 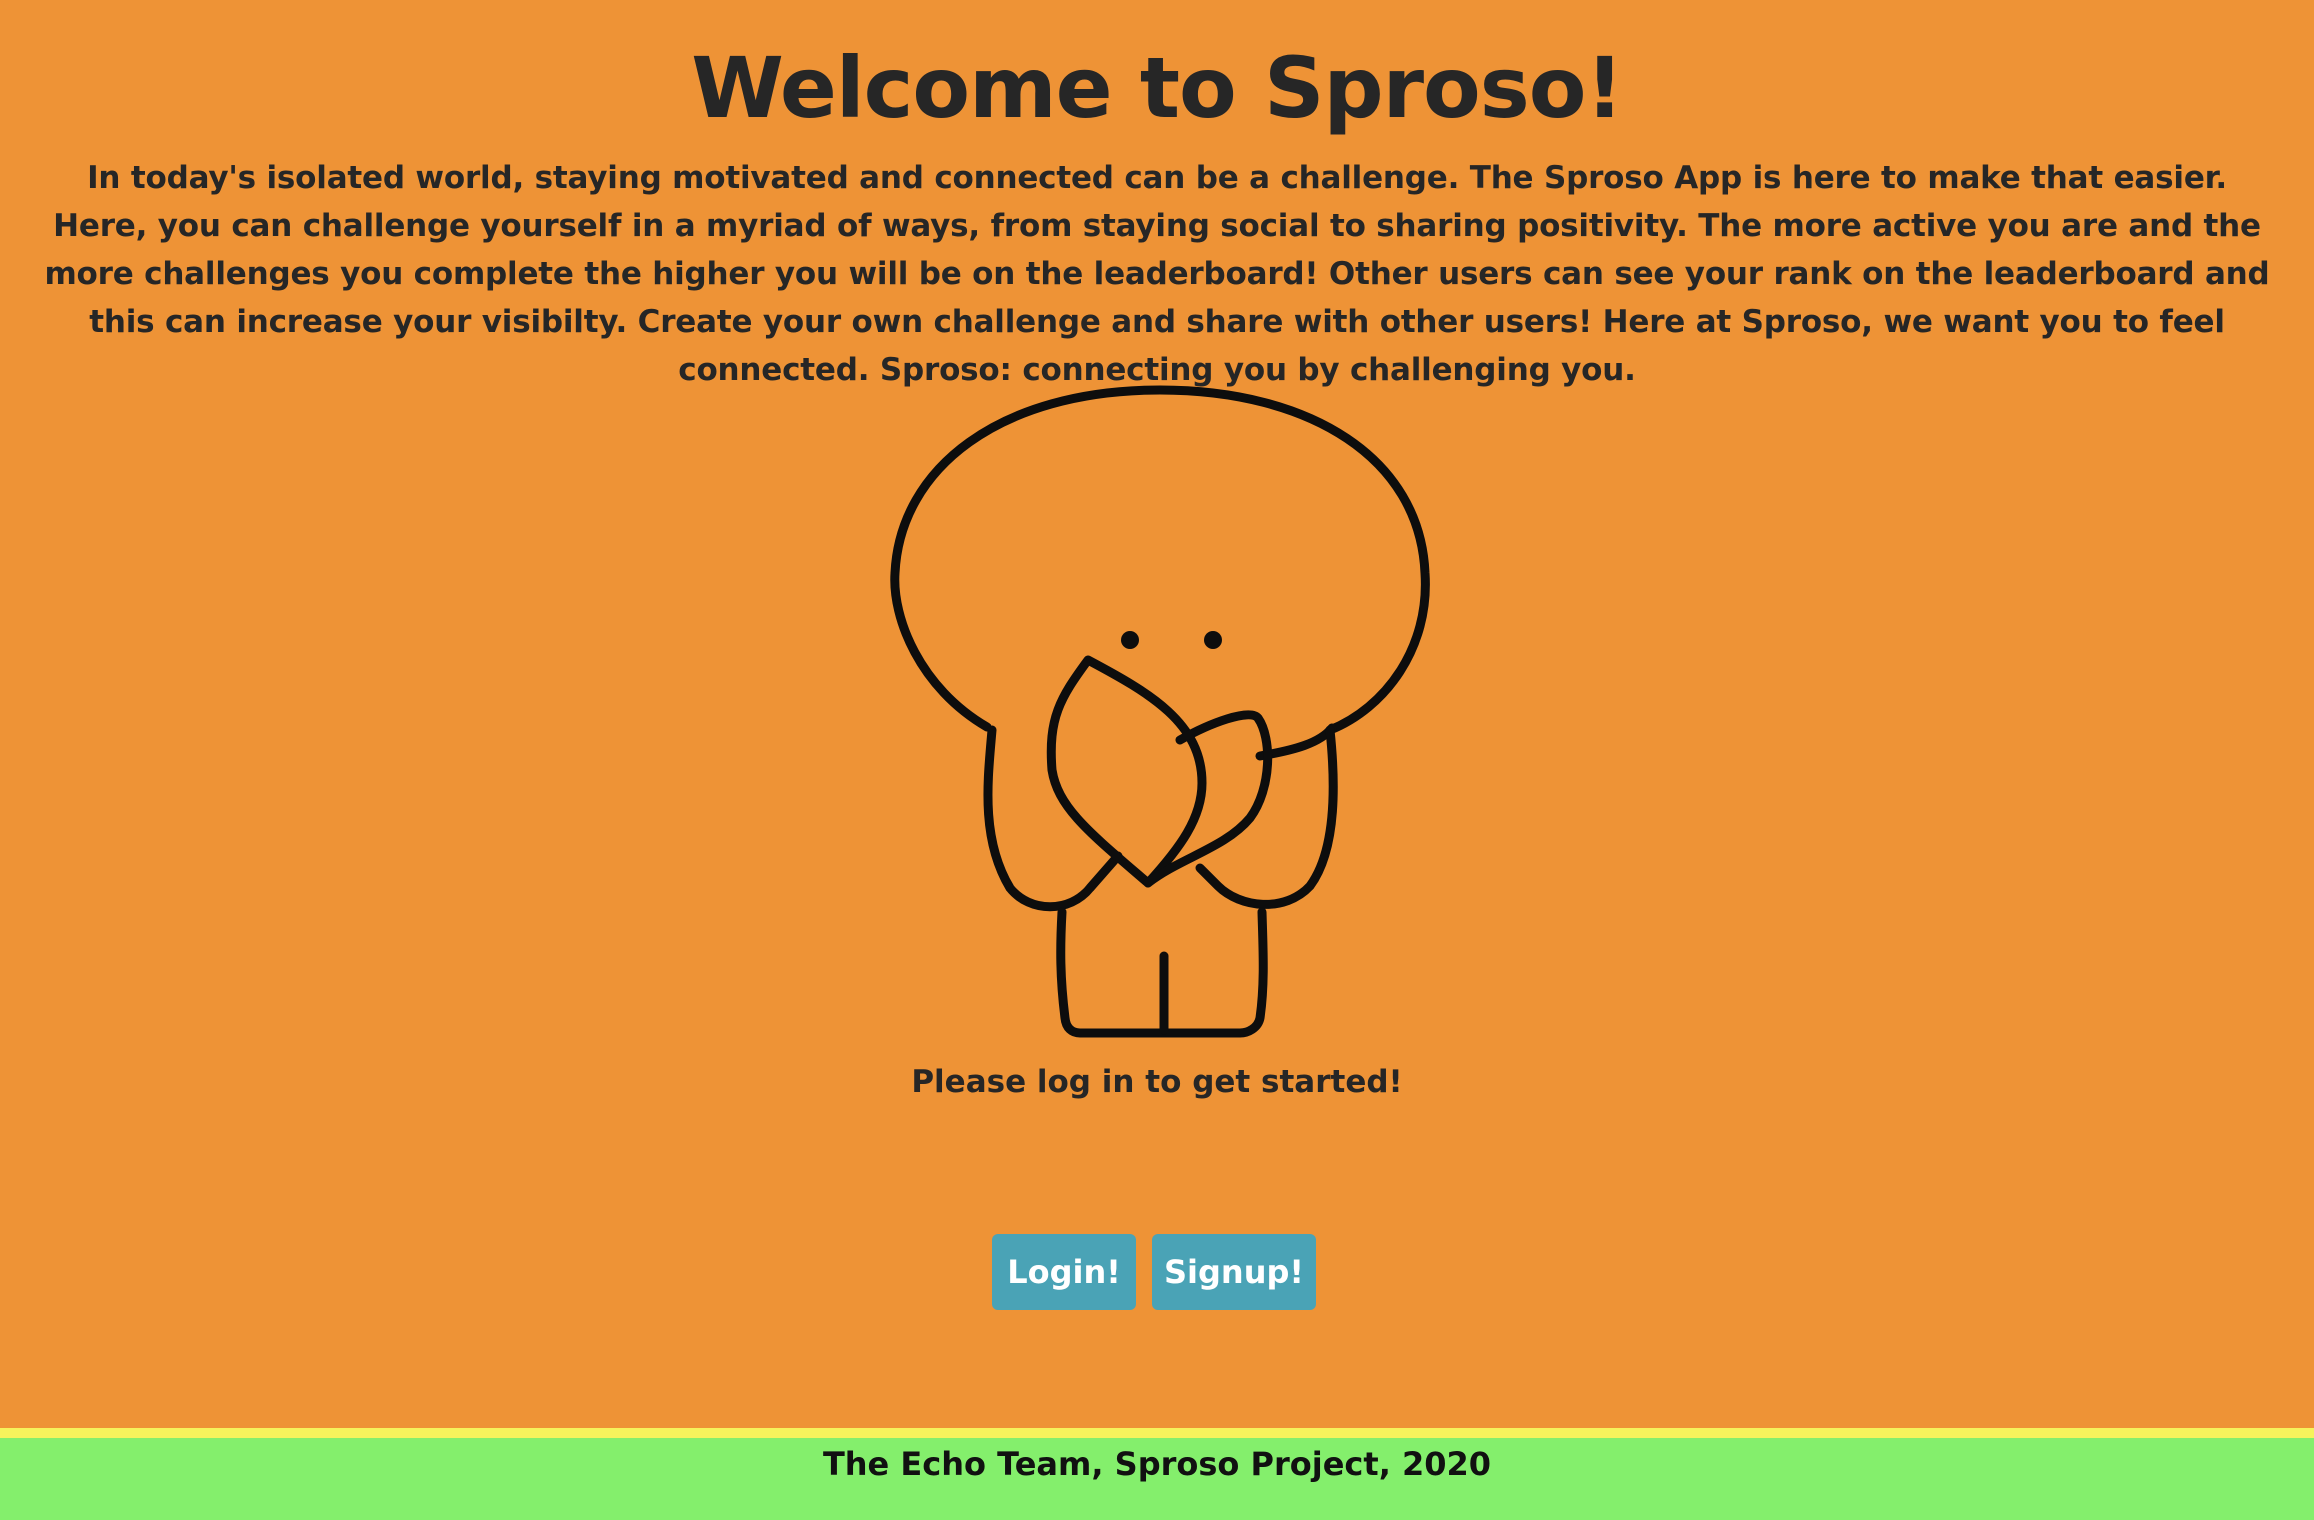 I want to click on footer: The Echo Team, Sproso Project, 2020, so click(x=1157, y=1479).